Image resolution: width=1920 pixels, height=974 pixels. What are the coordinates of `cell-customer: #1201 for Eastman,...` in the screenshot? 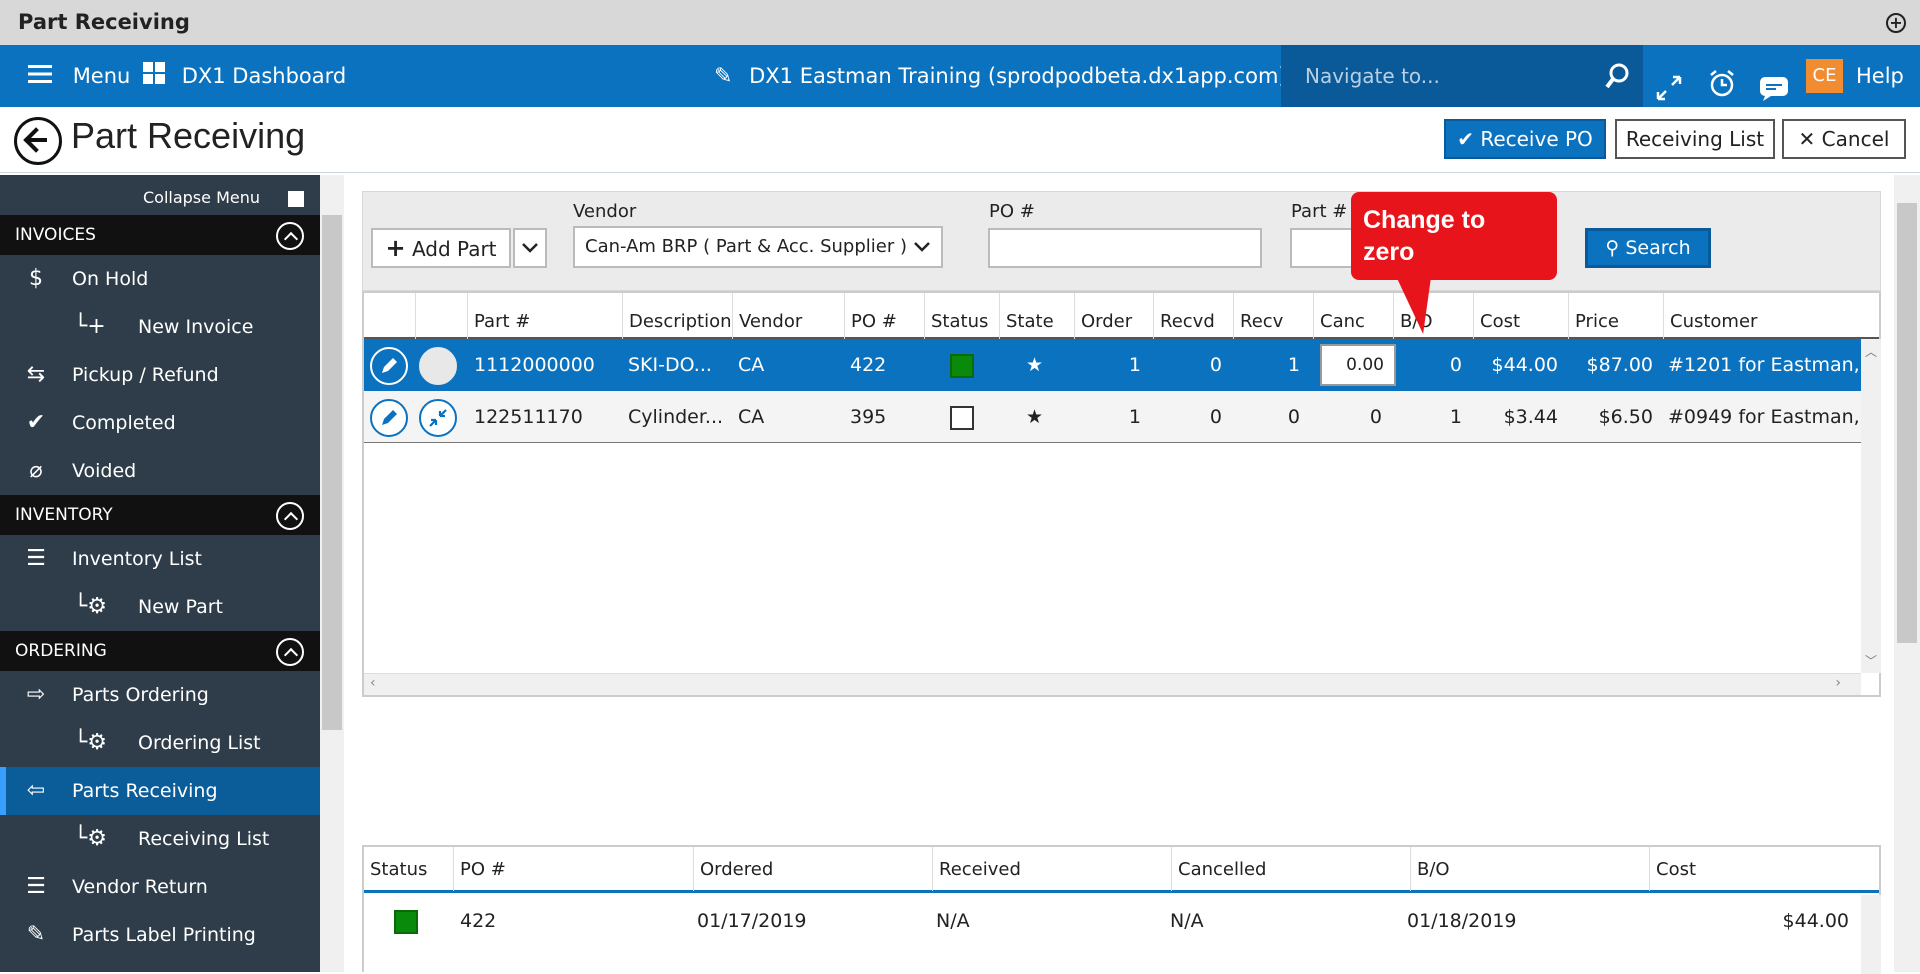 It's located at (1764, 365).